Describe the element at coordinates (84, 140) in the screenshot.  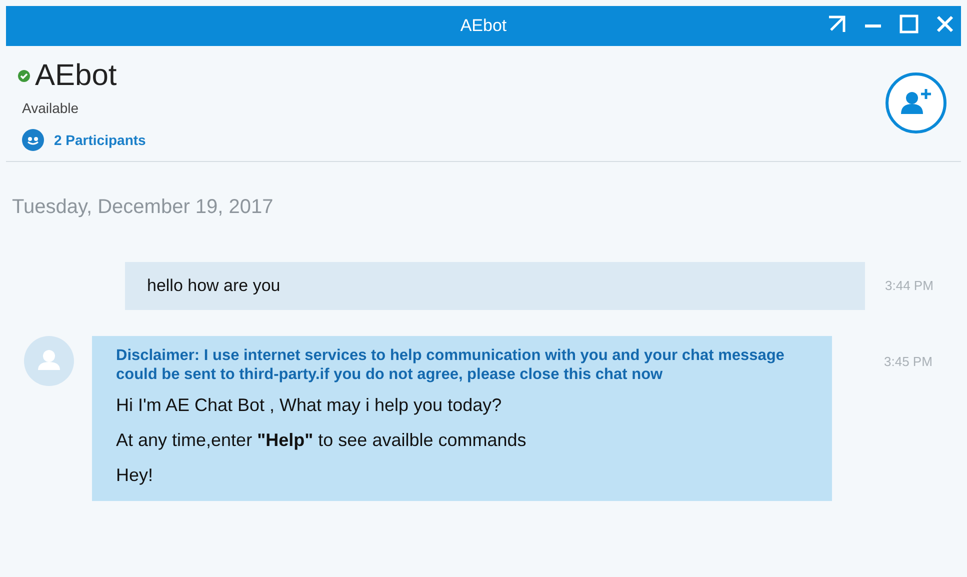
I see `participants-link: 2 Participants` at that location.